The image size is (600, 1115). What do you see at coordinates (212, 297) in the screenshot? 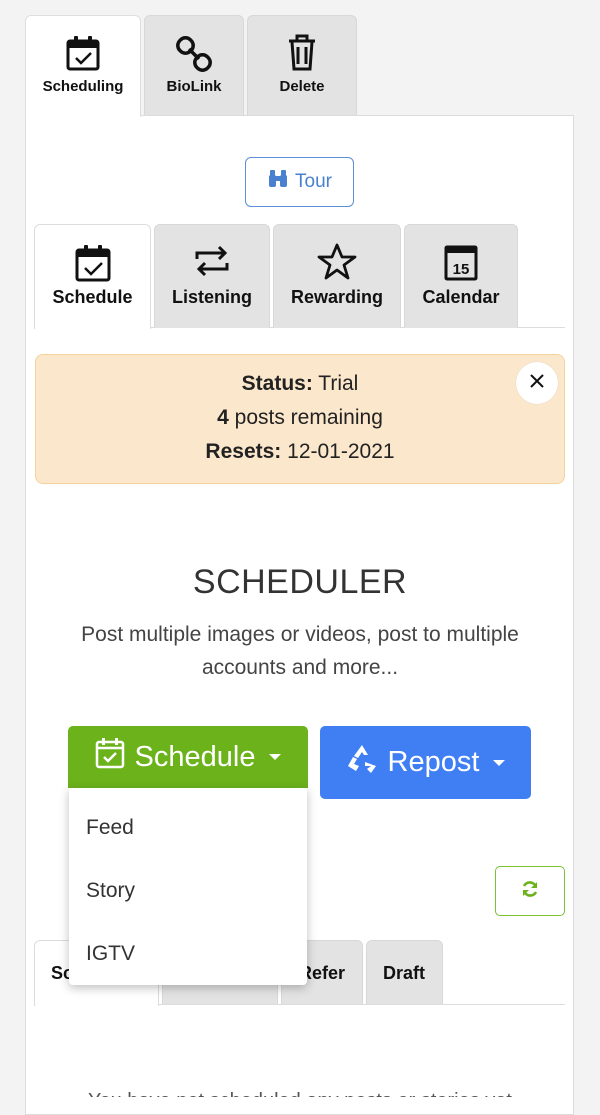
I see `tab-listening-label: Listening` at bounding box center [212, 297].